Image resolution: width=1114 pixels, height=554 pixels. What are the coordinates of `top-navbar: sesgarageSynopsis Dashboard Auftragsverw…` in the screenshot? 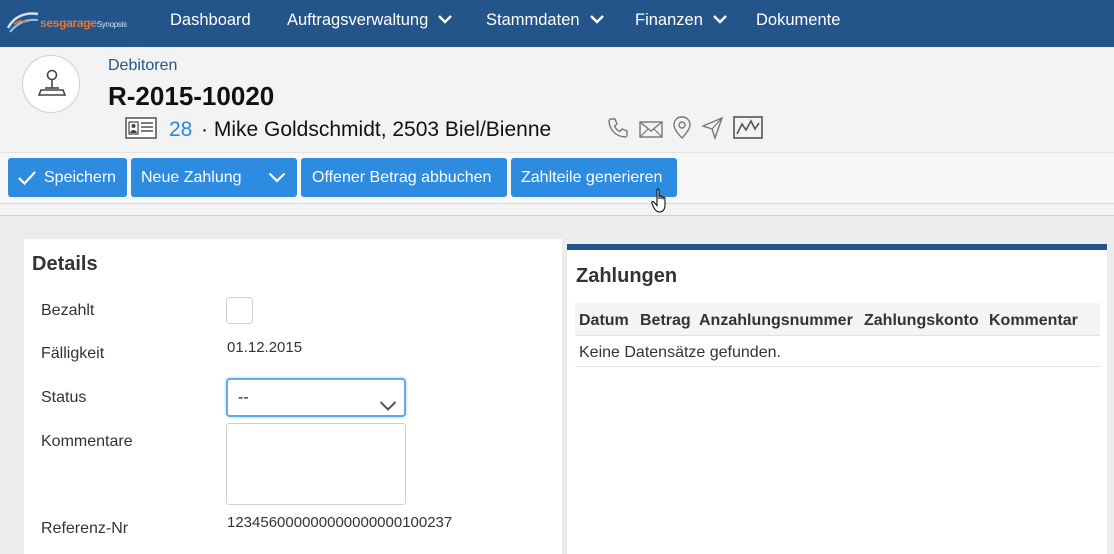 It's located at (557, 23).